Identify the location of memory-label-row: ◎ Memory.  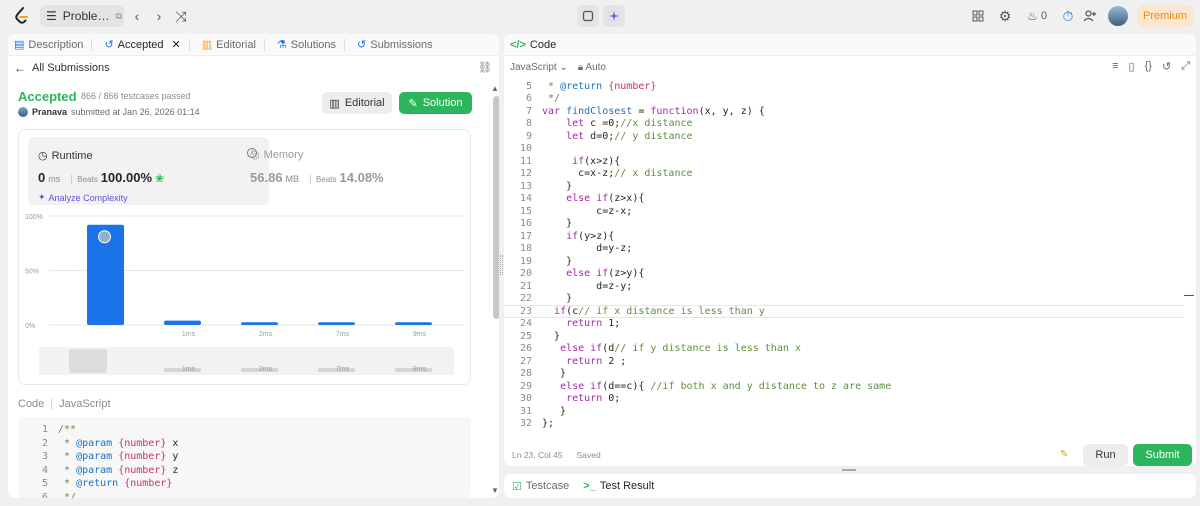
(276, 155).